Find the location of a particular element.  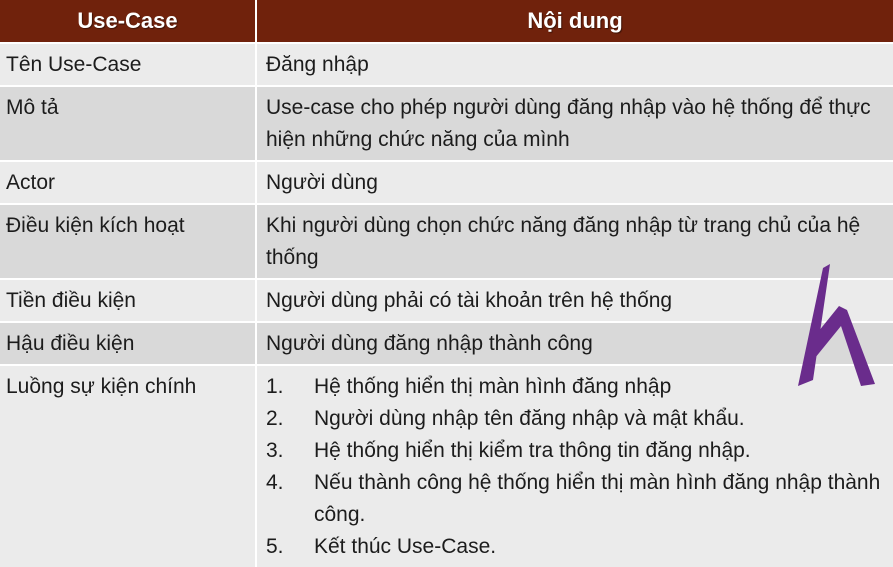

step-text: Kết thúc Use-Case. is located at coordinates (405, 546).